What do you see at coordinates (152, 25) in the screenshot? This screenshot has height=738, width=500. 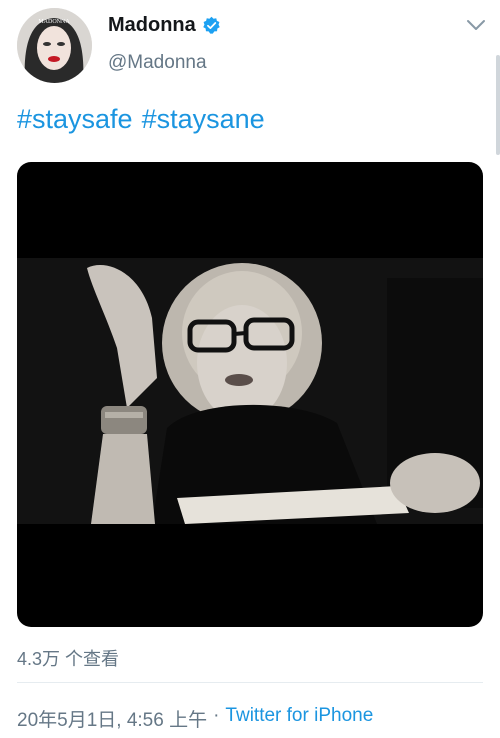 I see `display-name: Madonna` at bounding box center [152, 25].